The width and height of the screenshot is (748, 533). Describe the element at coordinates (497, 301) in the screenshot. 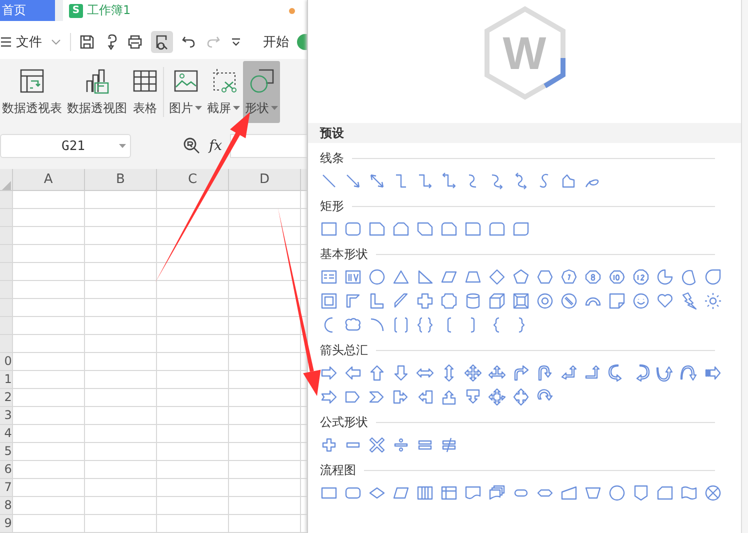

I see `cube-icon` at that location.